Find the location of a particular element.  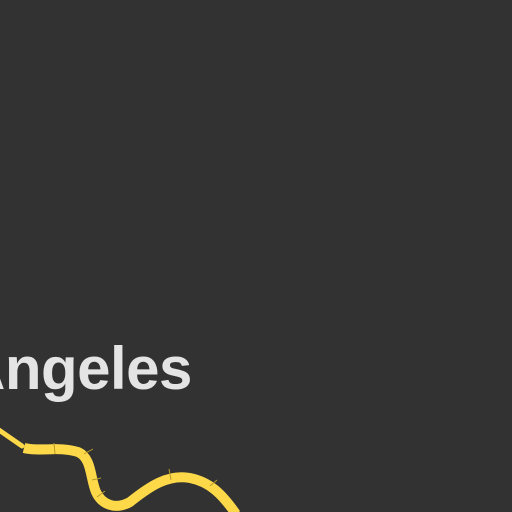

road-layer is located at coordinates (120, 469).